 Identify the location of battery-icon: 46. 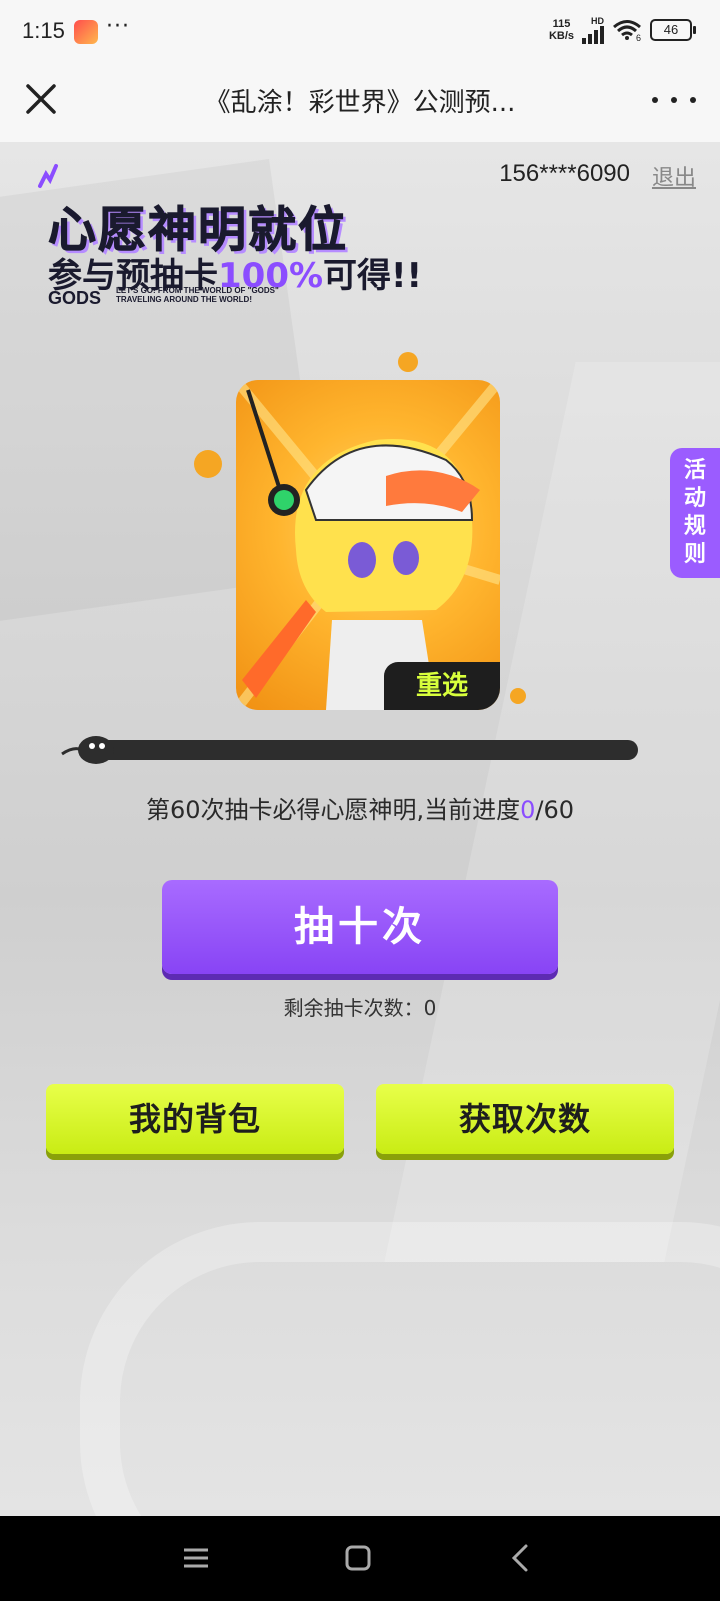
(673, 30).